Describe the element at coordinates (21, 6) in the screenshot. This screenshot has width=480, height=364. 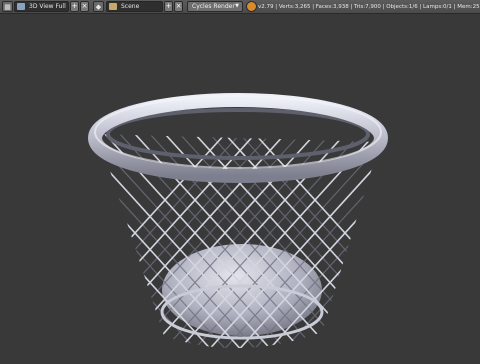
I see `grid-icon` at that location.